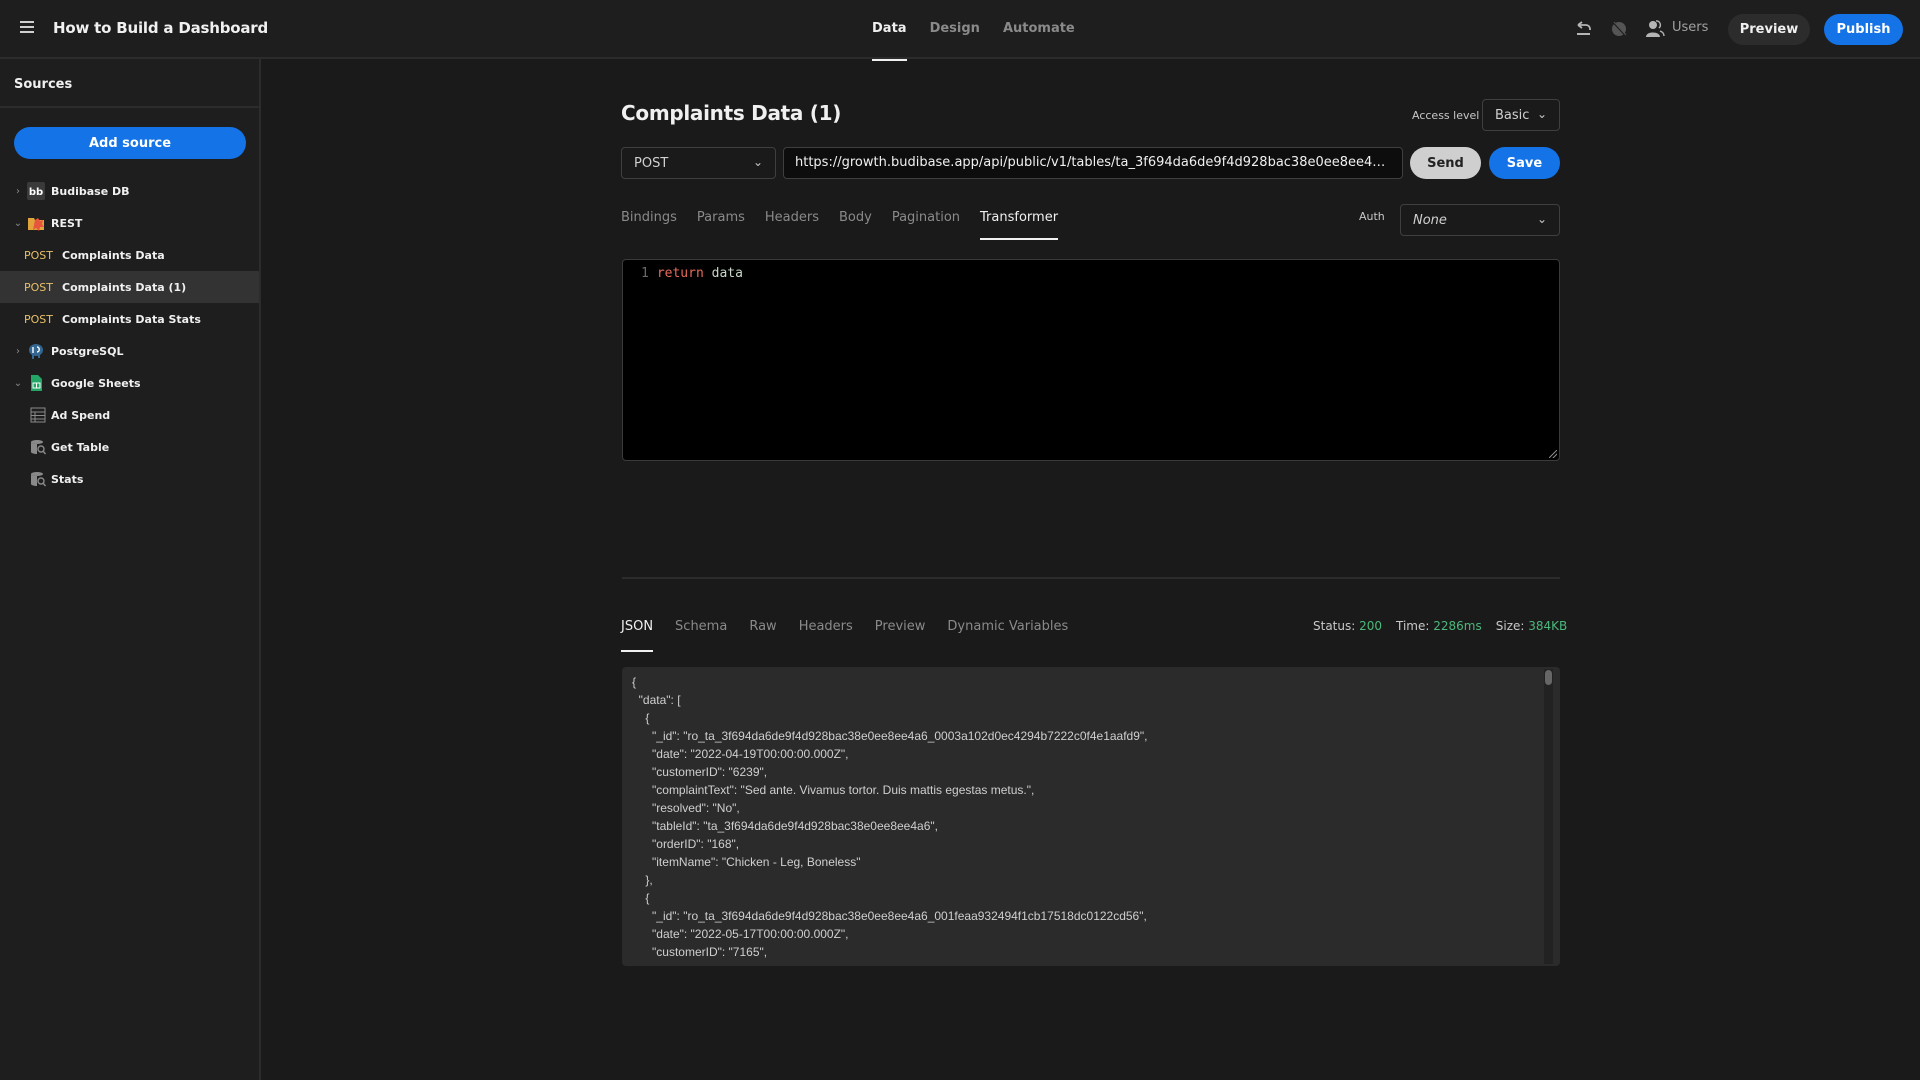  Describe the element at coordinates (129, 479) in the screenshot. I see `query-stats: Stats` at that location.